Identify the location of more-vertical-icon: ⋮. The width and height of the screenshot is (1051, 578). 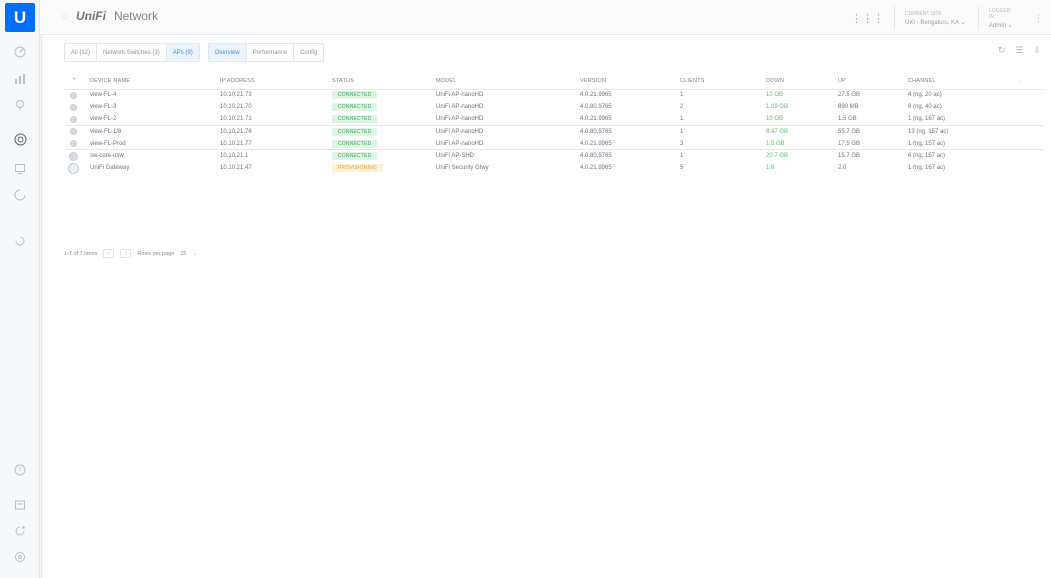
(1038, 18).